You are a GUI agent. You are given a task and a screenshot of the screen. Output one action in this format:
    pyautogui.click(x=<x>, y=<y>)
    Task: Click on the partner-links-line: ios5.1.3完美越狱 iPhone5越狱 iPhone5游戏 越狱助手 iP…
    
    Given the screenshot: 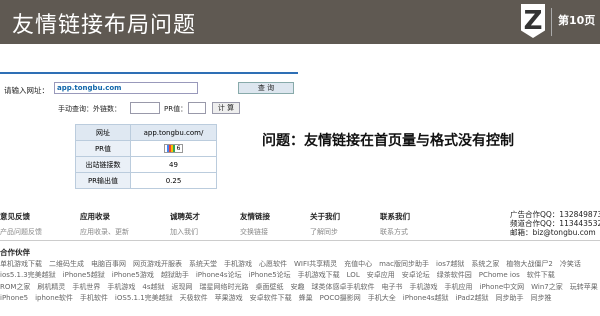 What is the action you would take?
    pyautogui.click(x=300, y=276)
    